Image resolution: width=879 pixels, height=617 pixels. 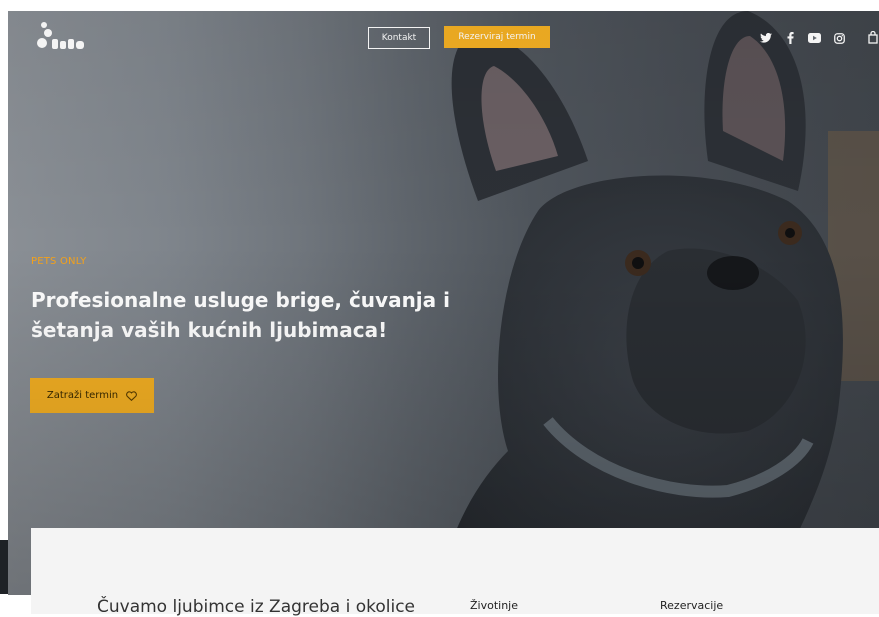 I want to click on cta-label: Zatraži termin, so click(x=82, y=395).